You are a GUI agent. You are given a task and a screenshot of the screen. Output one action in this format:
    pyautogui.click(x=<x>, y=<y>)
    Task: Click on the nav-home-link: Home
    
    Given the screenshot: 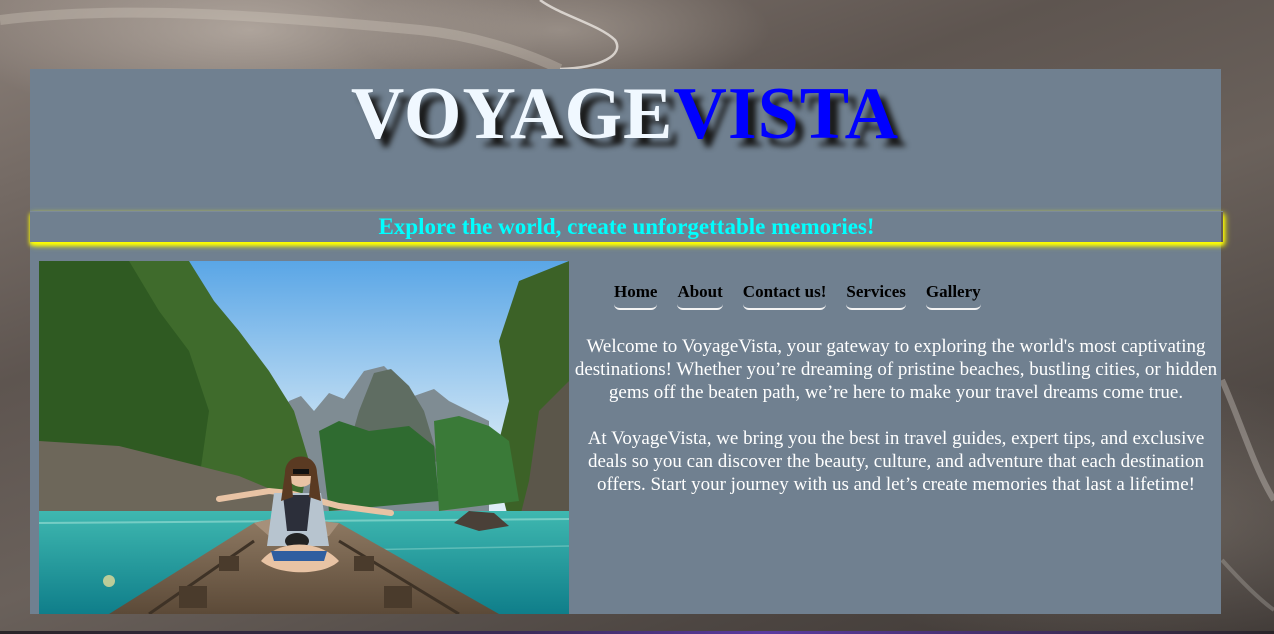 What is the action you would take?
    pyautogui.click(x=636, y=295)
    